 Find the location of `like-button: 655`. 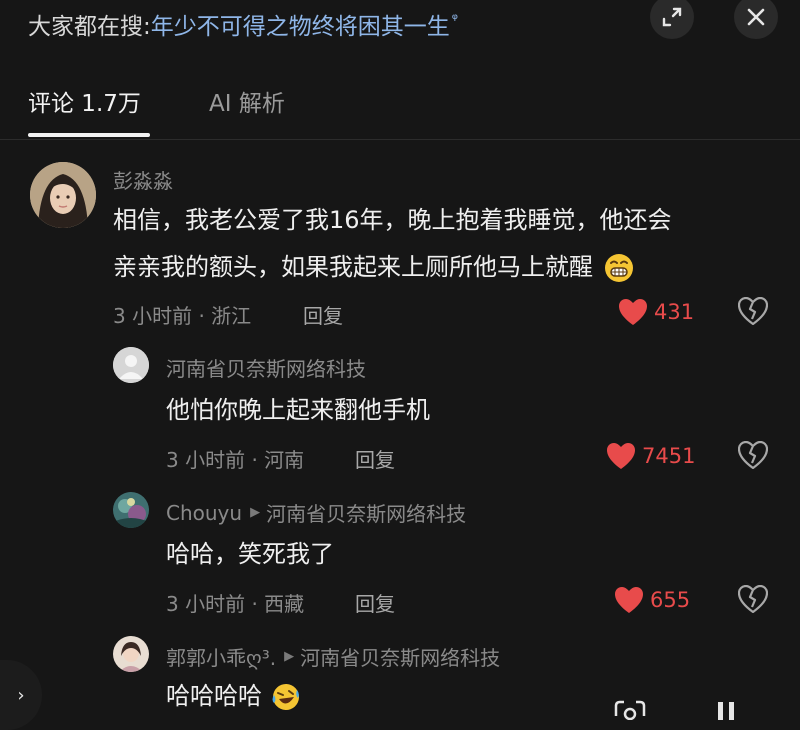

like-button: 655 is located at coordinates (652, 600).